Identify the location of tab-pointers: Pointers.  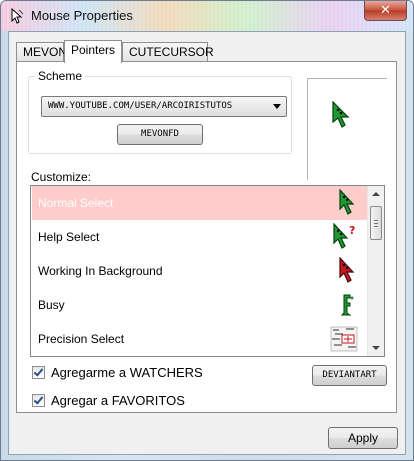
(93, 51).